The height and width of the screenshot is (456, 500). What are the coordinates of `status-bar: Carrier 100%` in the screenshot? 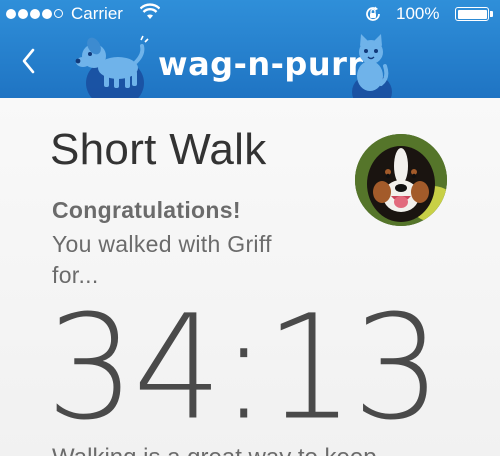 It's located at (250, 14).